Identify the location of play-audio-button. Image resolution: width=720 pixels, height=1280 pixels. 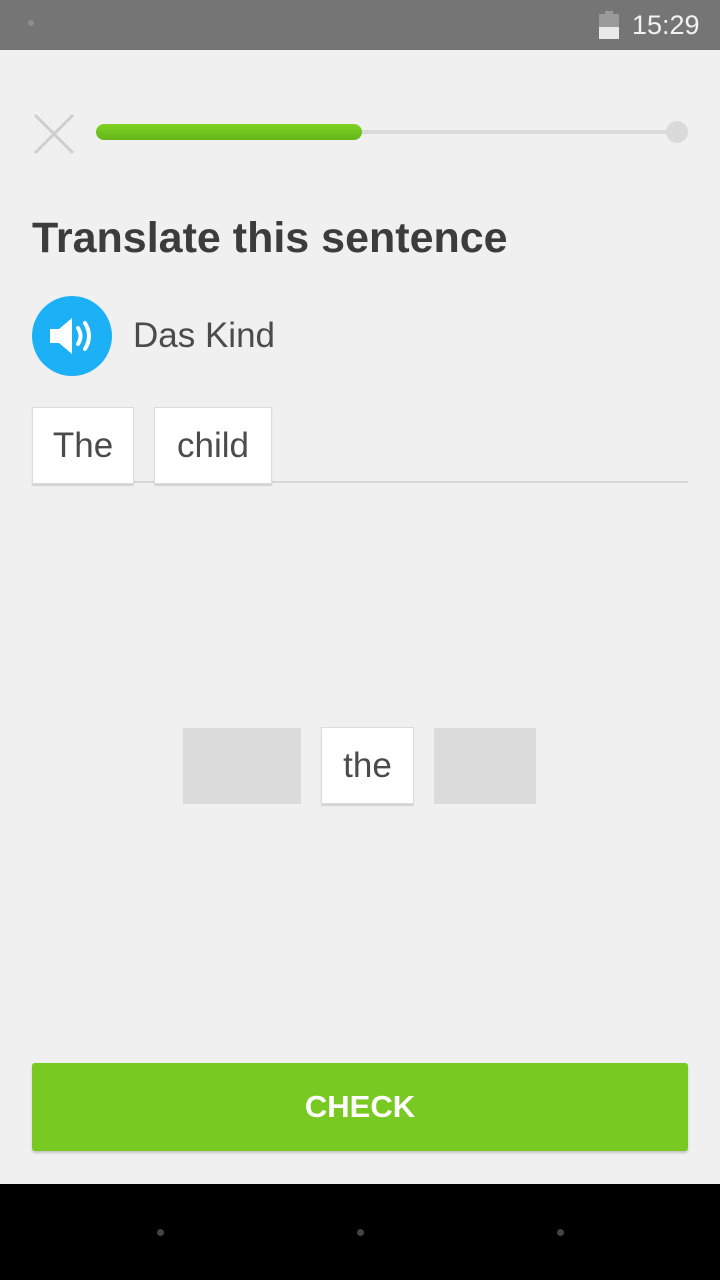
(72, 336).